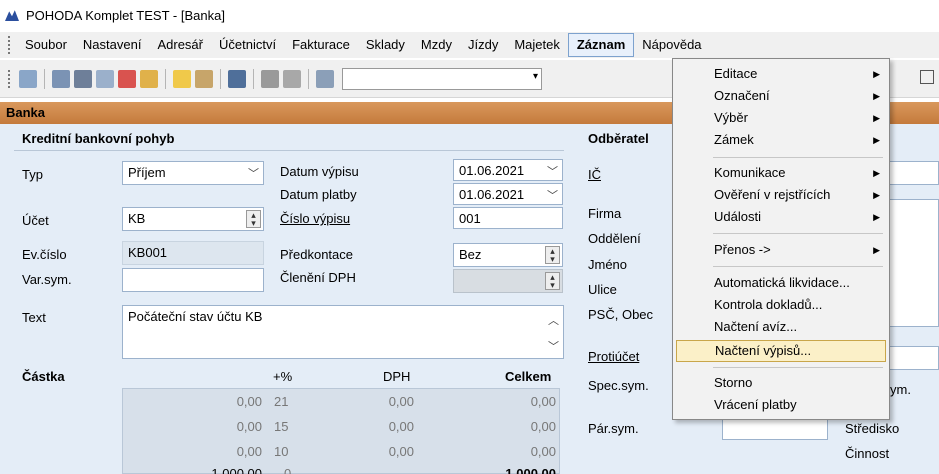 The height and width of the screenshot is (474, 939). What do you see at coordinates (781, 405) in the screenshot?
I see `menu-item-vraceni-platby: Vrácení platby` at bounding box center [781, 405].